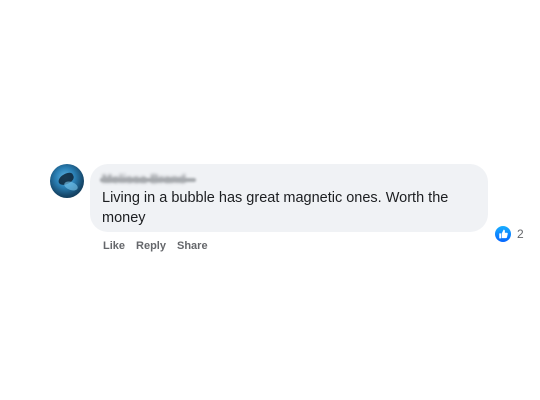  I want to click on reaction-summary: 2, so click(511, 234).